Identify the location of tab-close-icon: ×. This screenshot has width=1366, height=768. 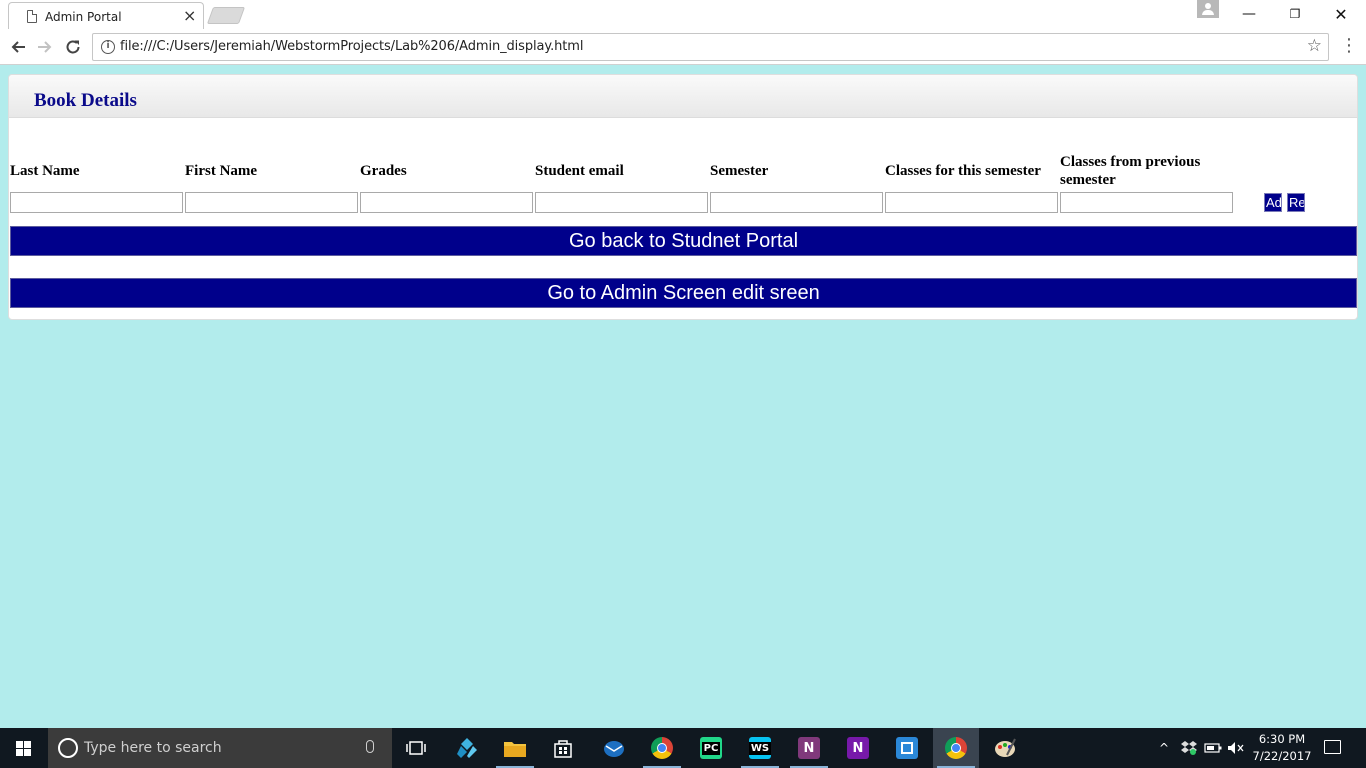
(189, 15).